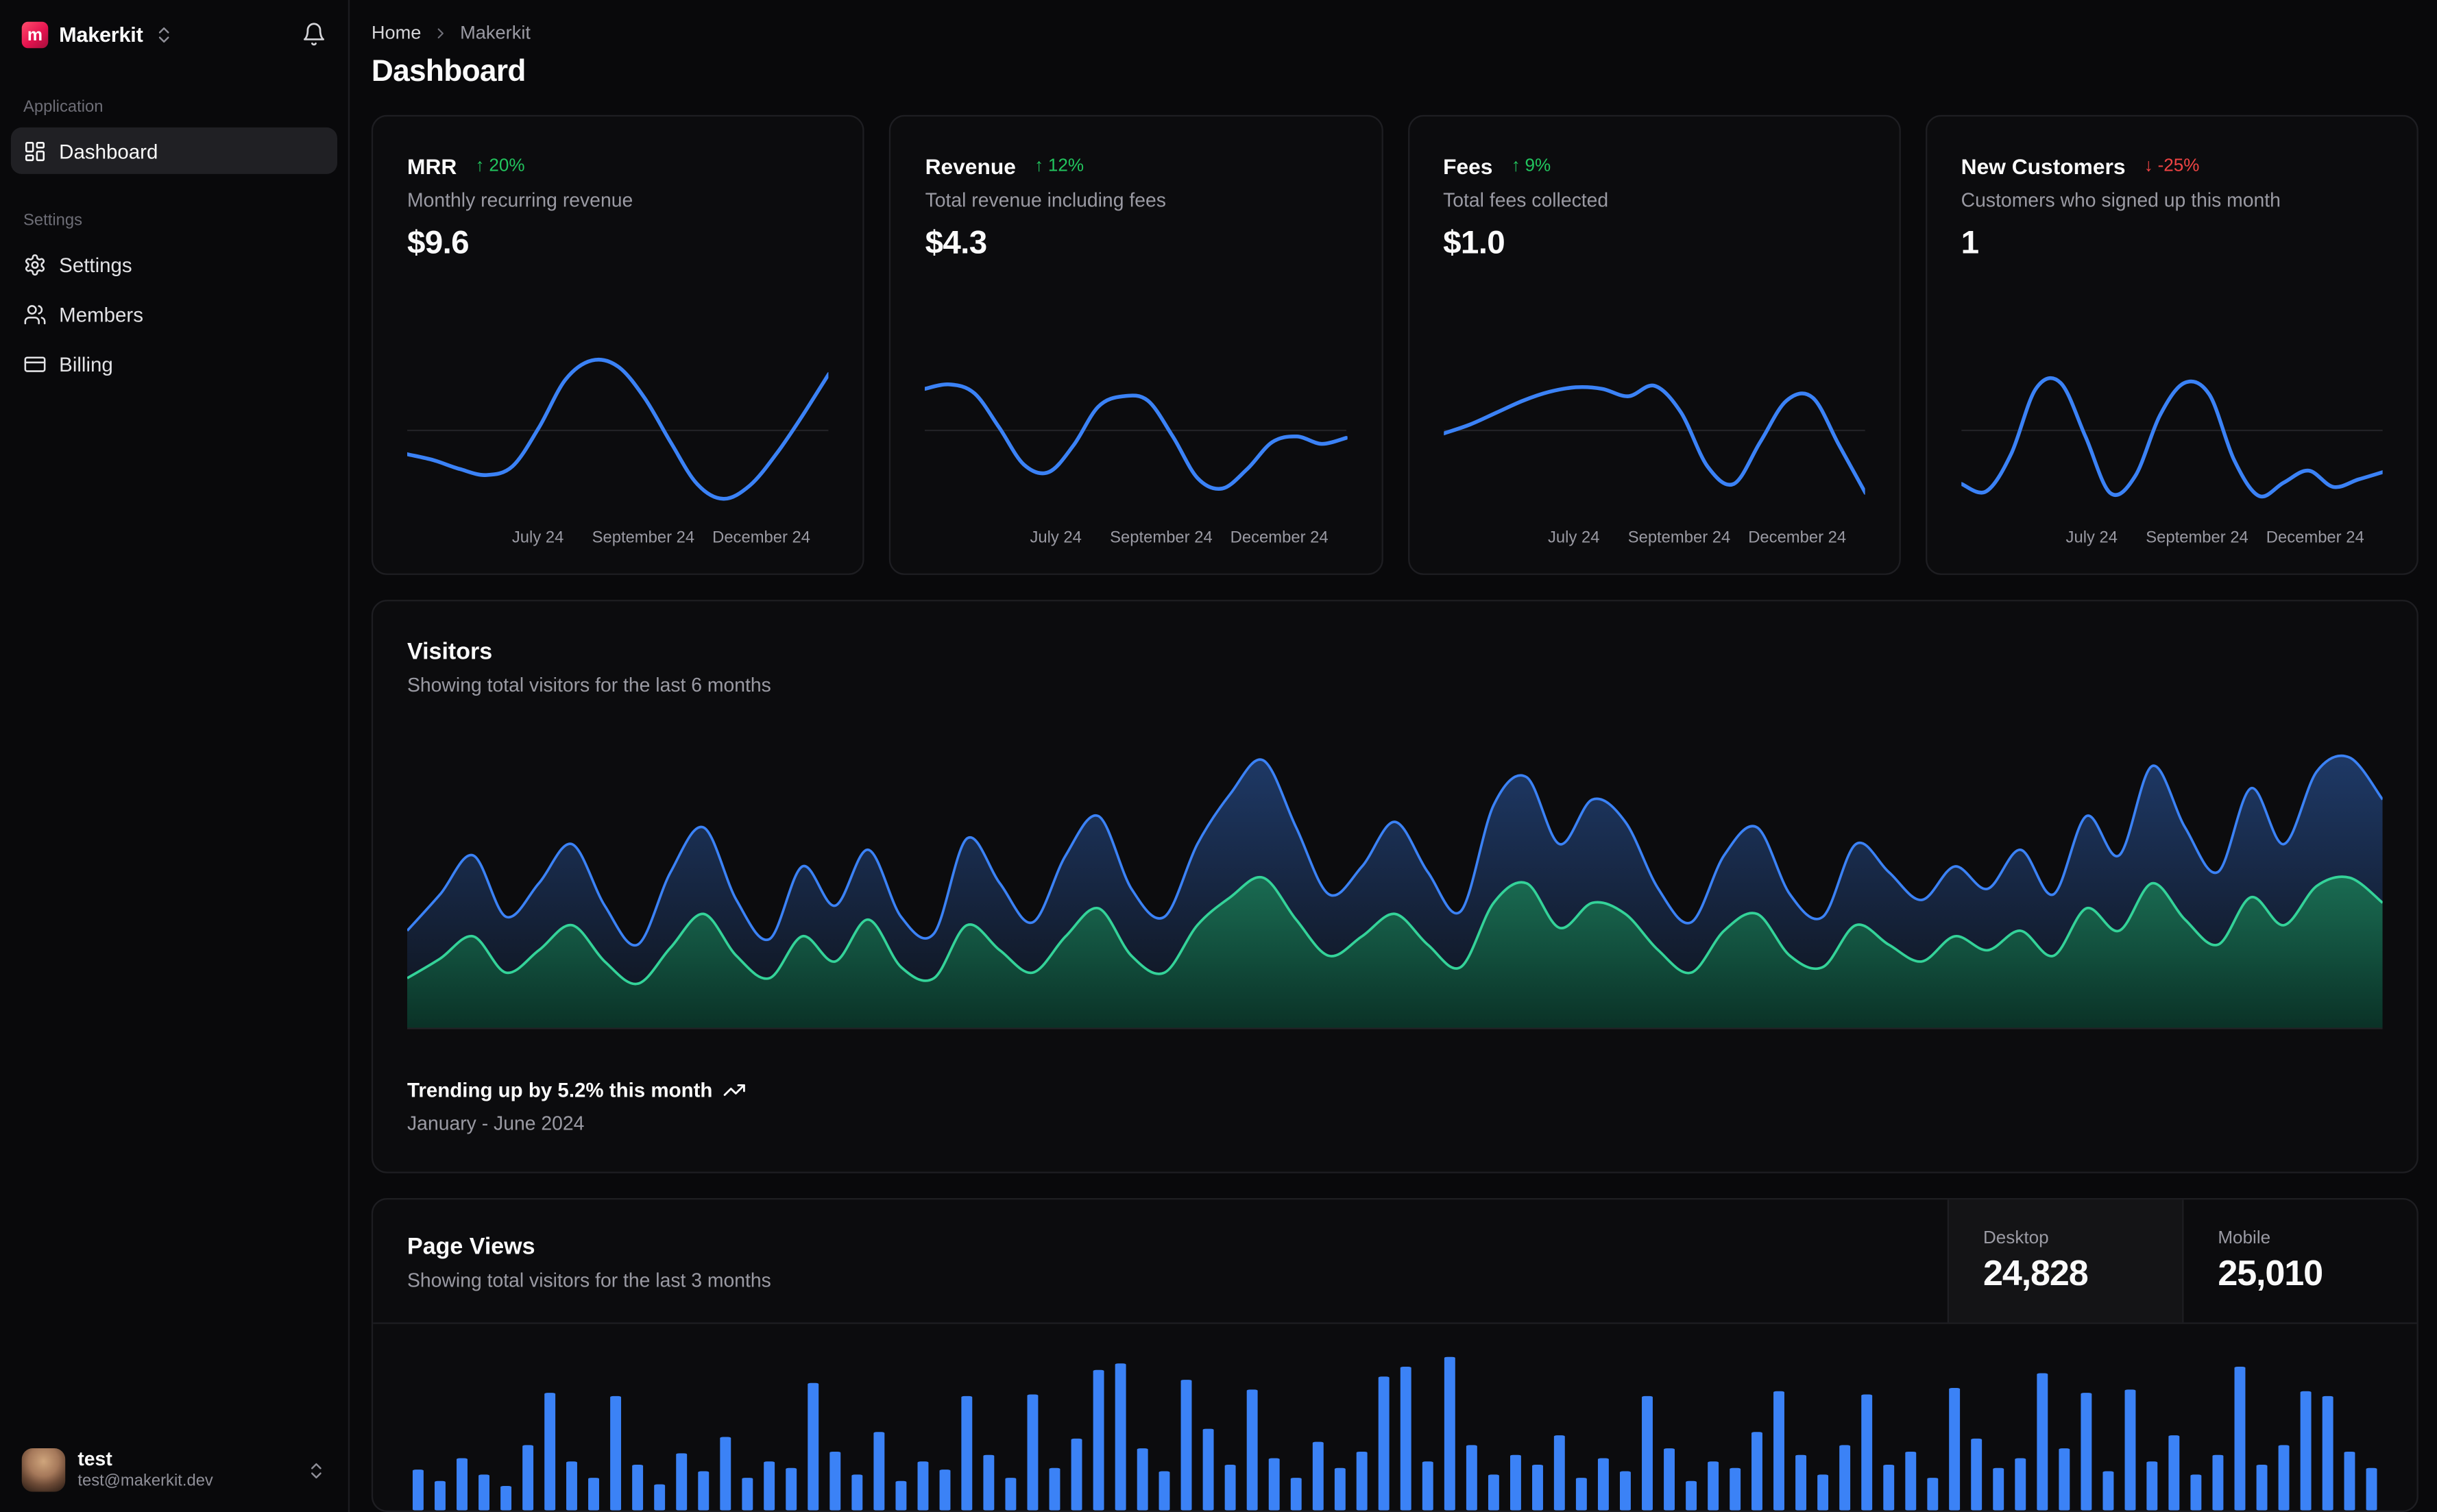 This screenshot has width=2437, height=1512. What do you see at coordinates (86, 364) in the screenshot?
I see `sidebar-item-label: Billing` at bounding box center [86, 364].